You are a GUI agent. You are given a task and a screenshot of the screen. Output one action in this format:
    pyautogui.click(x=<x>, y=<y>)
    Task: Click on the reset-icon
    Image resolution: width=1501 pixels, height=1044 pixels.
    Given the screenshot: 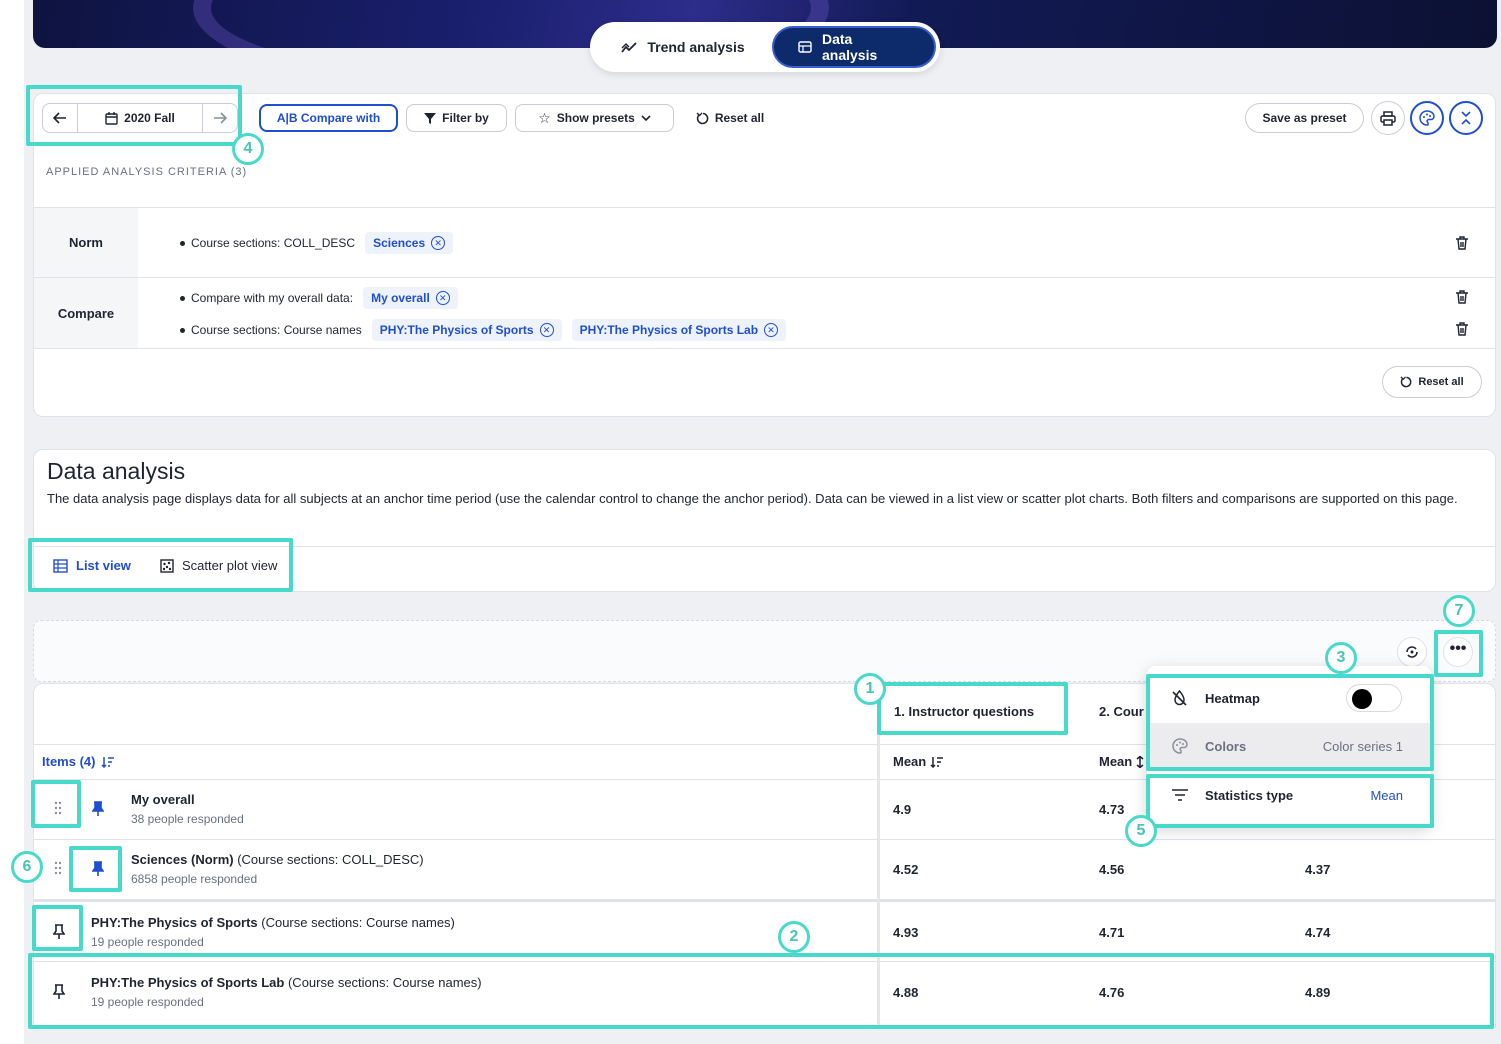 What is the action you would take?
    pyautogui.click(x=1406, y=382)
    